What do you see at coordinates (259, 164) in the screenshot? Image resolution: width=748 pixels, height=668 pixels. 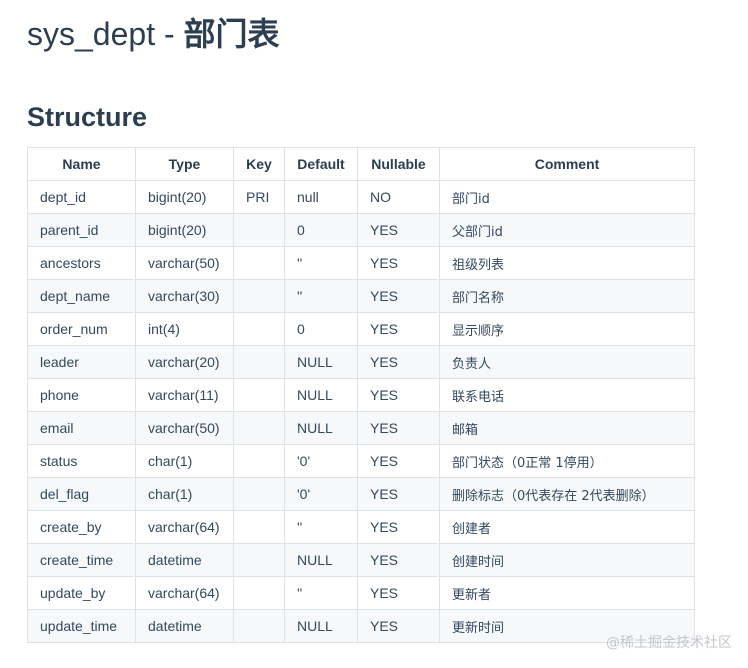 I see `header-key: Key` at bounding box center [259, 164].